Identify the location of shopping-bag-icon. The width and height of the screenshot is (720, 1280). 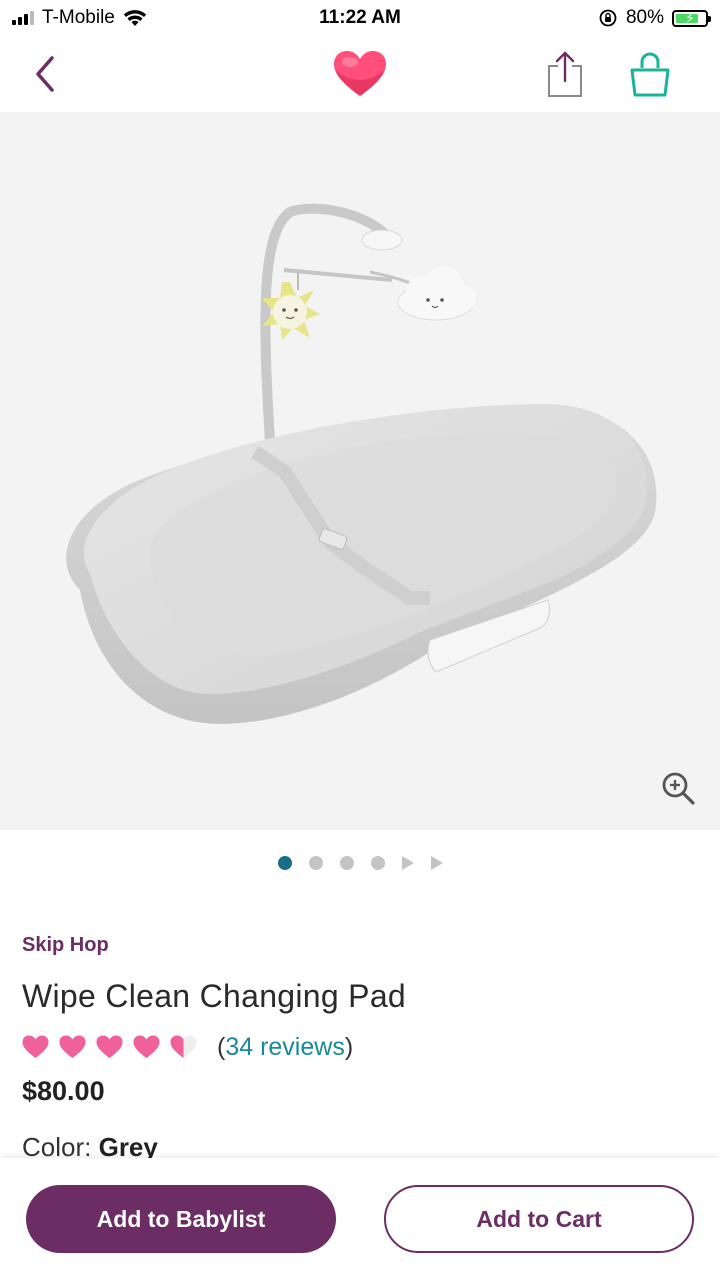
(650, 74).